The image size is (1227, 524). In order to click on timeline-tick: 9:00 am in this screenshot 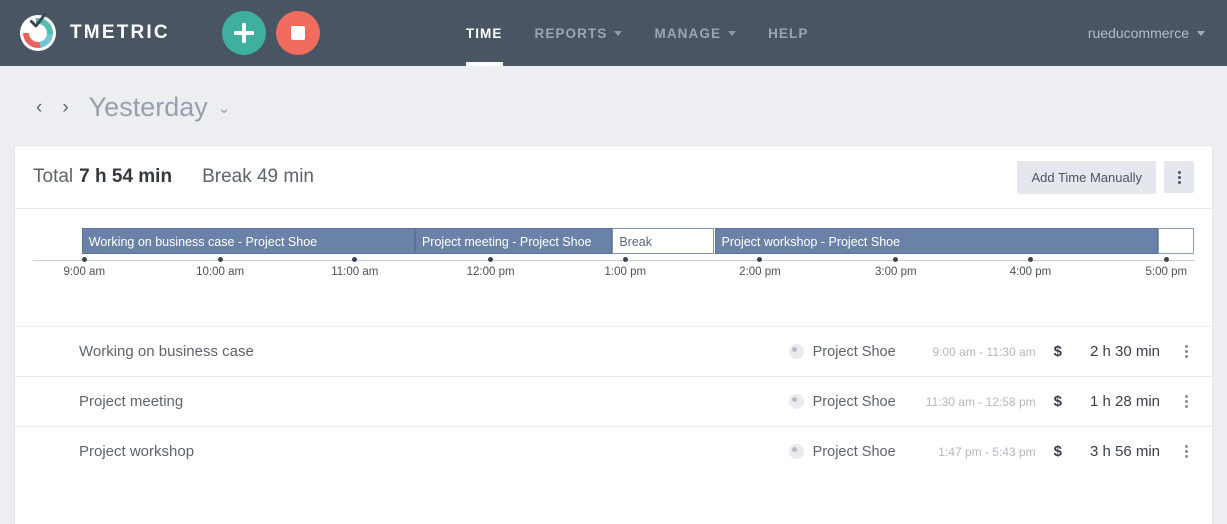, I will do `click(84, 267)`.